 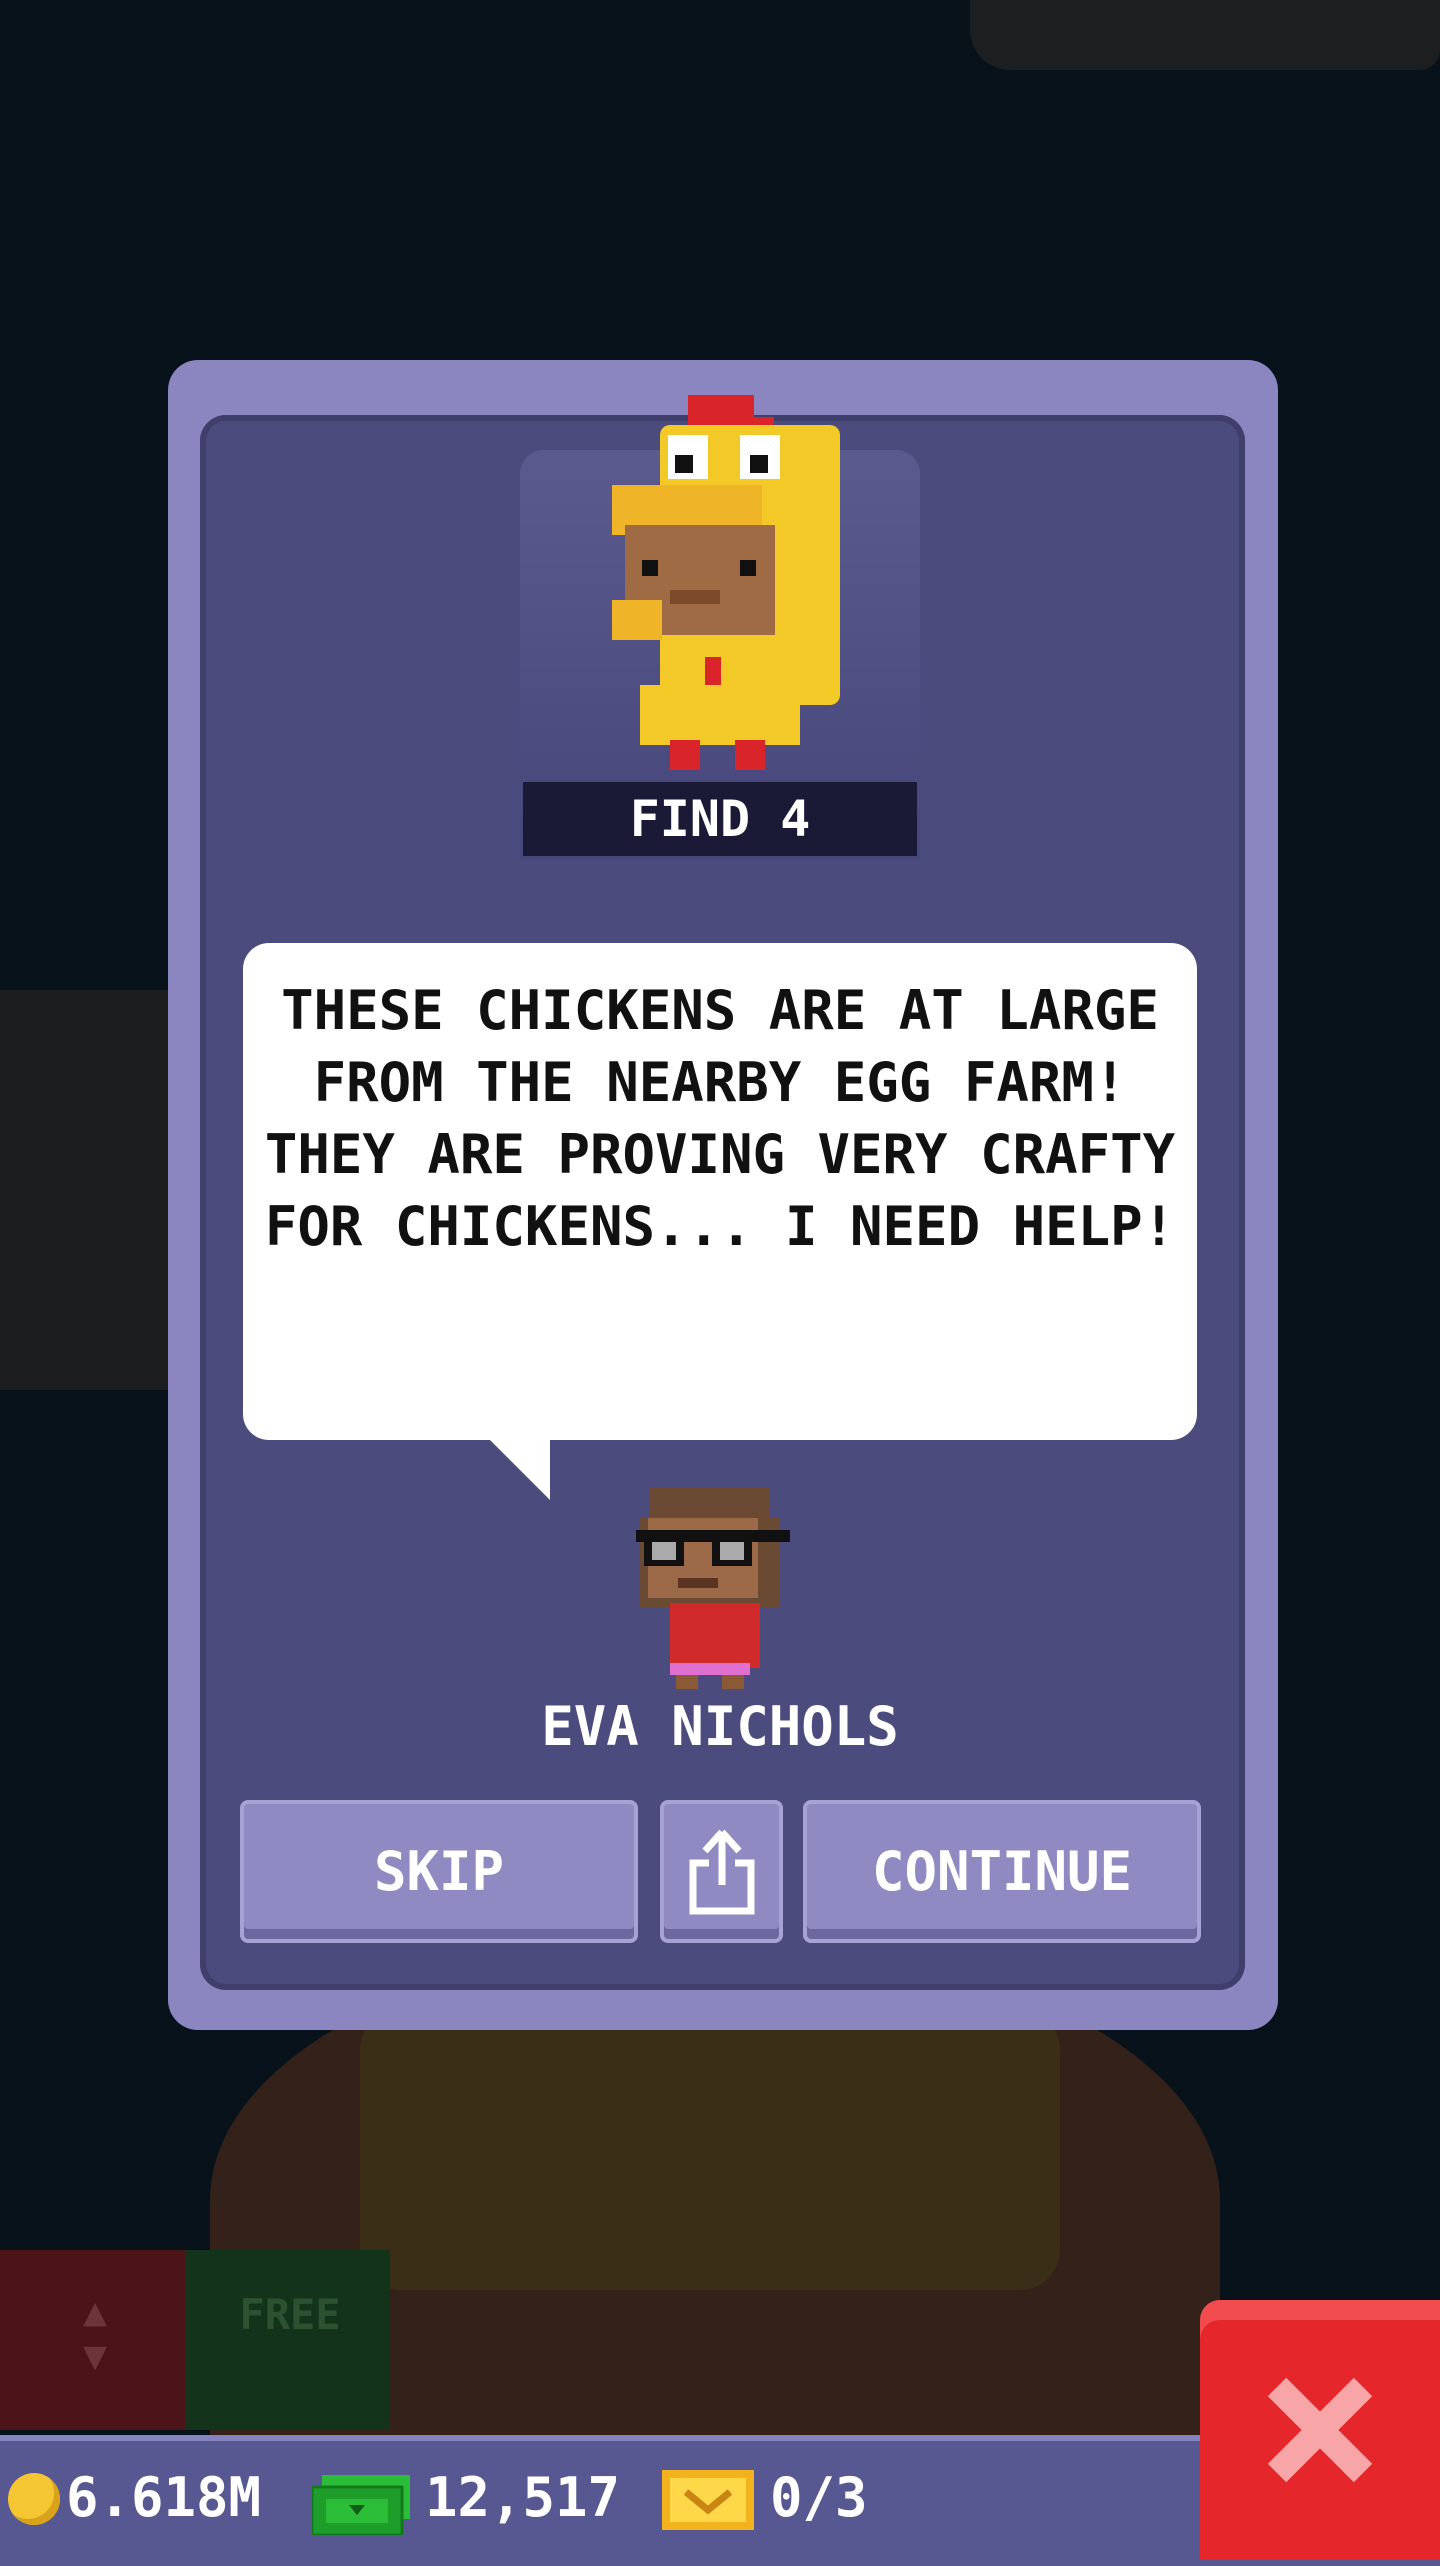 I want to click on skip-button-label: SKIP, so click(x=439, y=1871).